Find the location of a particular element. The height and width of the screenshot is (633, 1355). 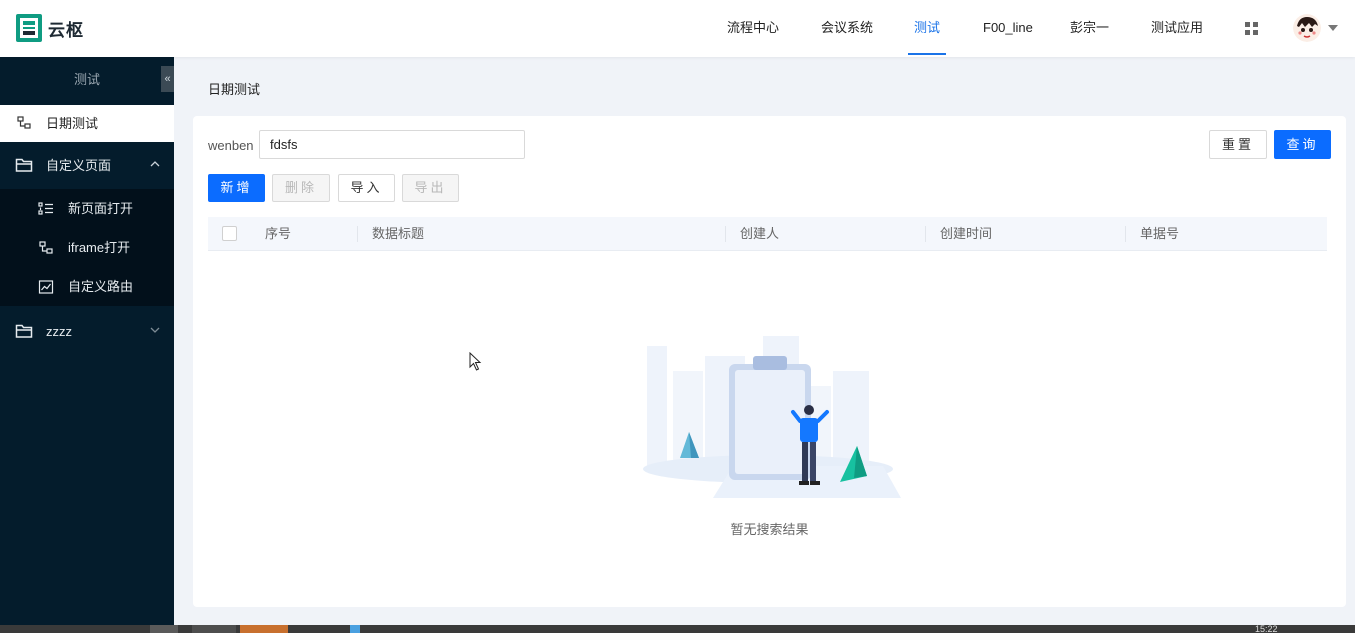

sidebar-group-zzzz: zzzz is located at coordinates (87, 331).